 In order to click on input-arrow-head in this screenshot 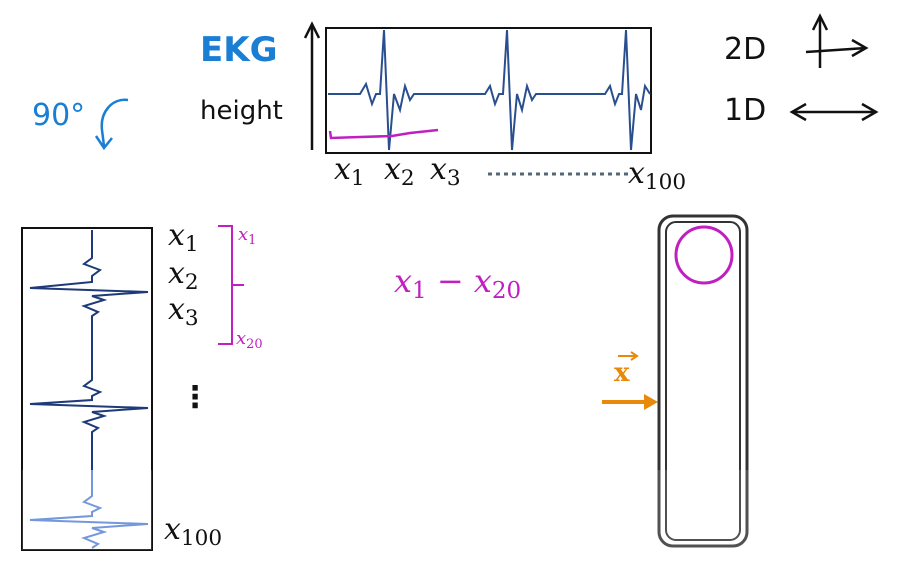, I will do `click(651, 402)`.